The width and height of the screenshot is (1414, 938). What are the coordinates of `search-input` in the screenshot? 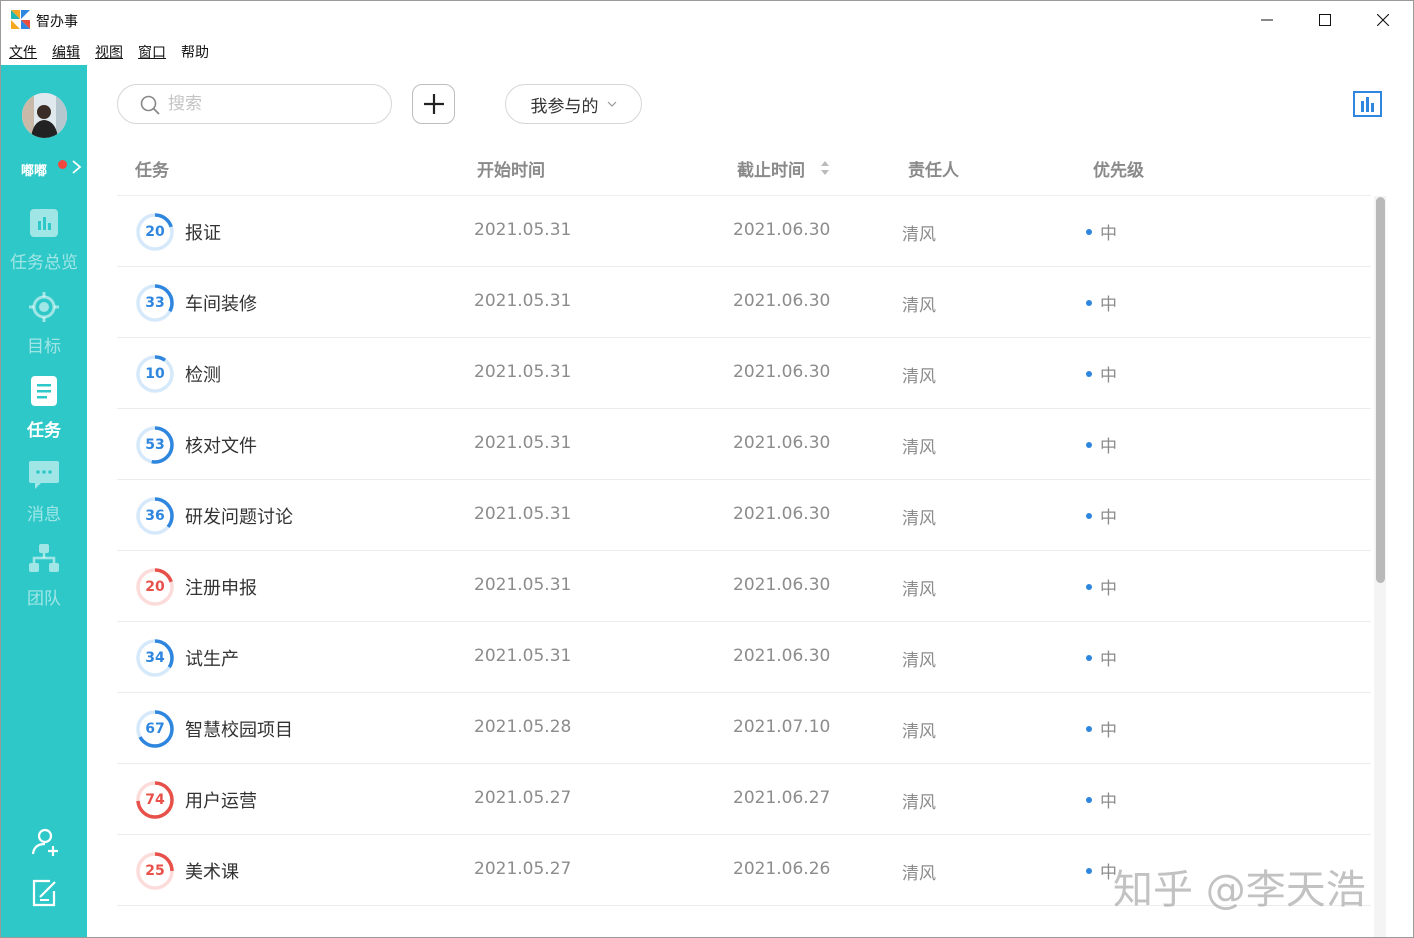 It's located at (268, 104).